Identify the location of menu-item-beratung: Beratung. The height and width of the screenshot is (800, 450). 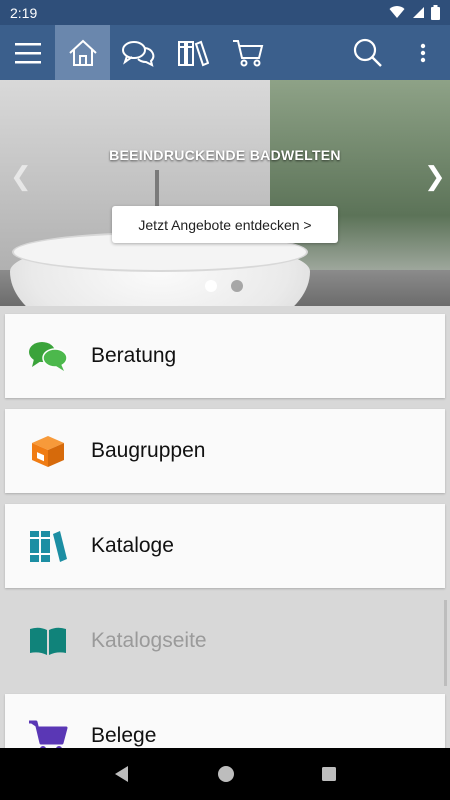
(225, 356).